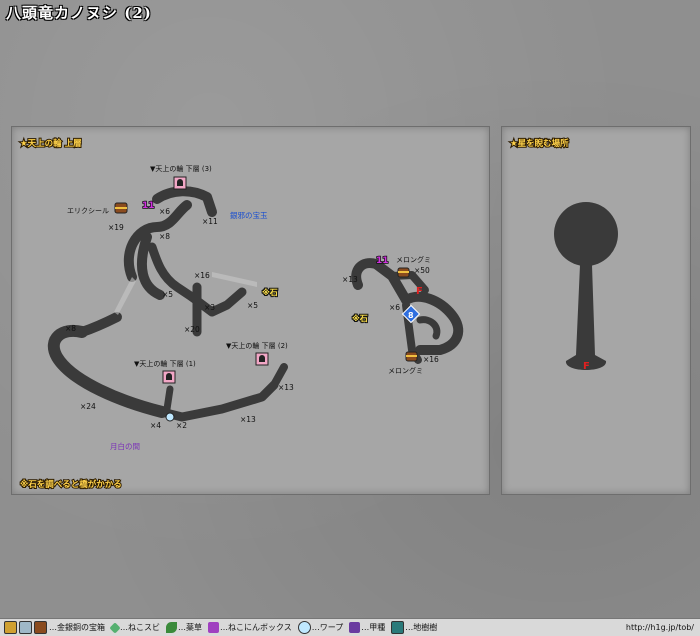  Describe the element at coordinates (373, 627) in the screenshot. I see `legend-beetle-label: …甲種` at that location.